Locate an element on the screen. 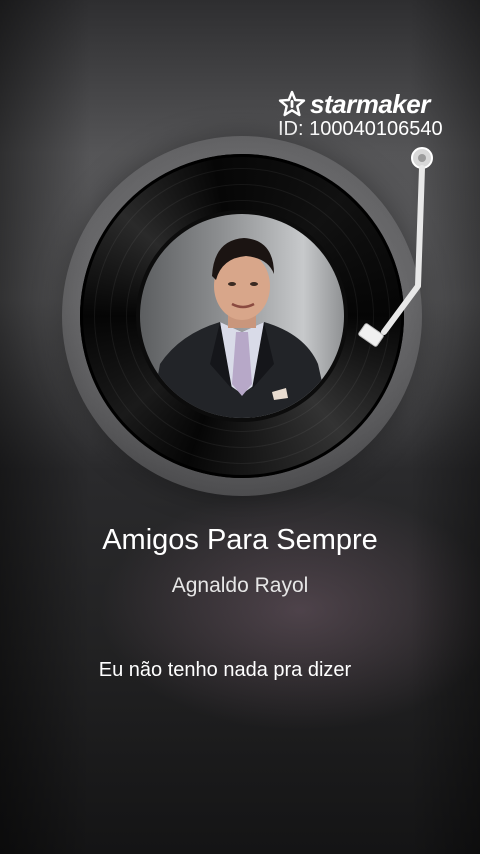  starmaker-logo-icon is located at coordinates (292, 103).